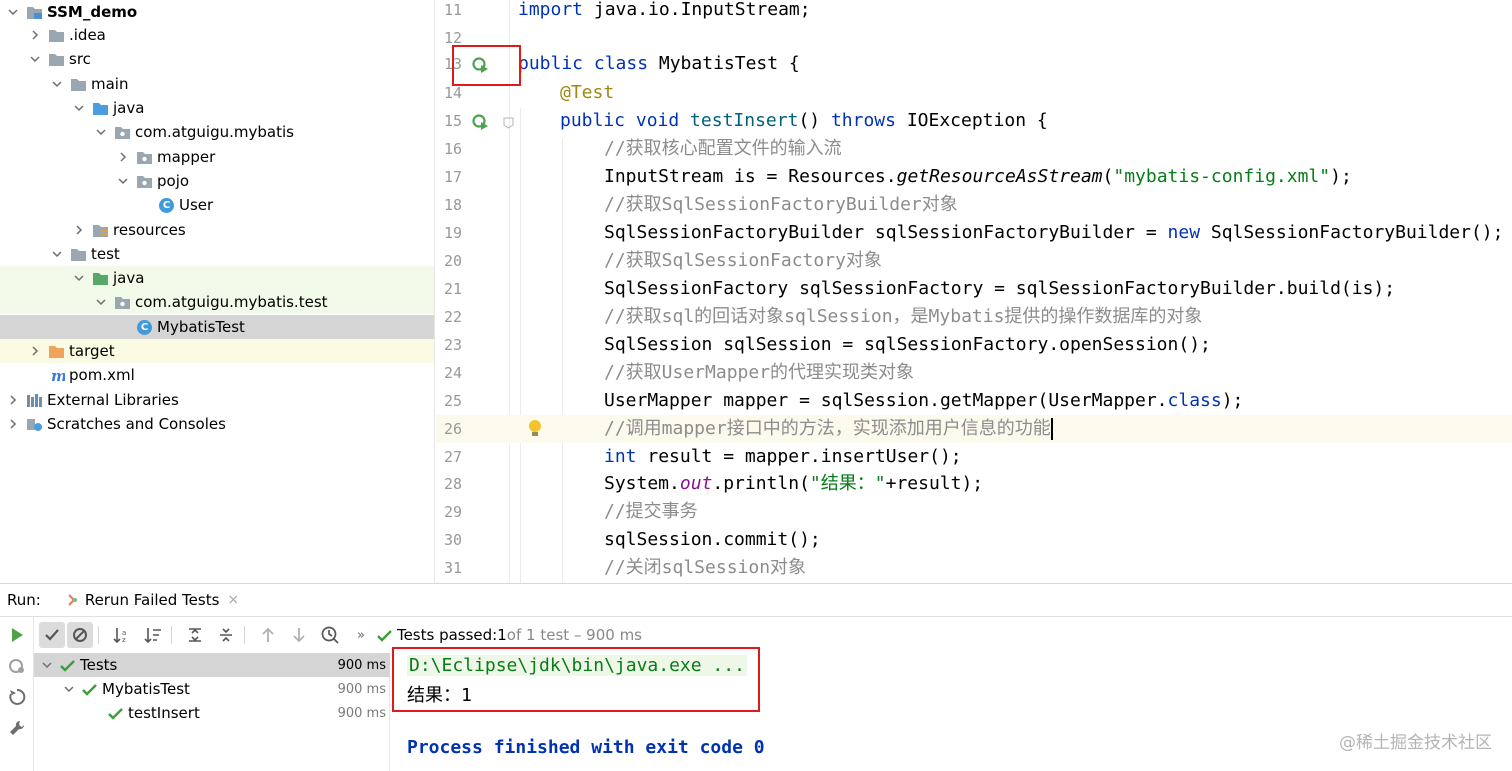 This screenshot has height=771, width=1512. I want to click on test-node-label: MybatisTest, so click(146, 689).